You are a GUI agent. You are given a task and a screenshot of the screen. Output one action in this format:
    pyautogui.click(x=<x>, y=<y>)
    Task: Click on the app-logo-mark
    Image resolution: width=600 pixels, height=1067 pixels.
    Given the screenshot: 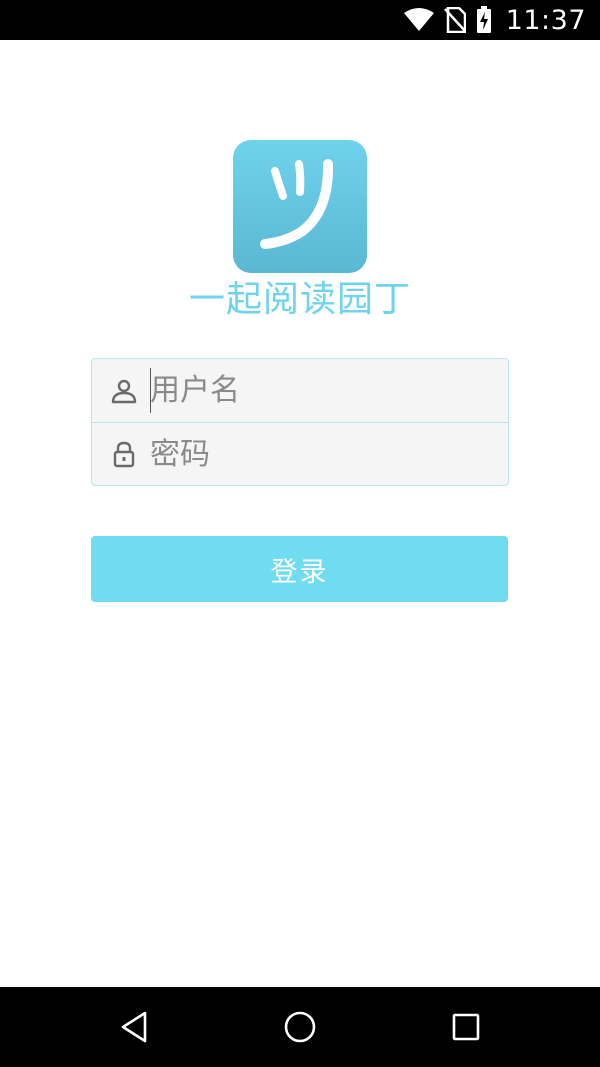 What is the action you would take?
    pyautogui.click(x=297, y=204)
    